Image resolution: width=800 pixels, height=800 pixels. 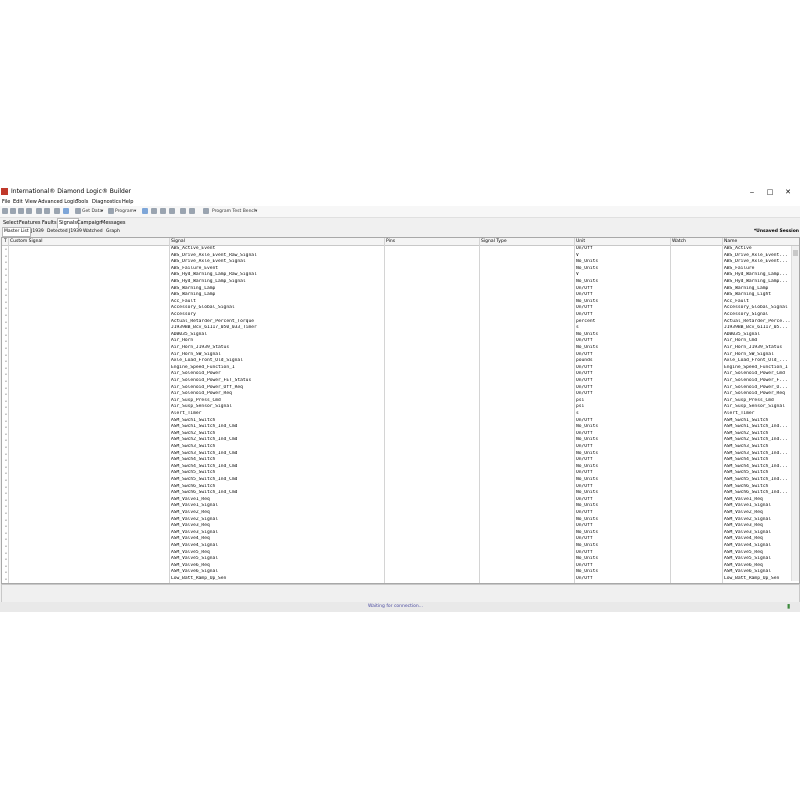 I want to click on menu-view: View, so click(x=31, y=202).